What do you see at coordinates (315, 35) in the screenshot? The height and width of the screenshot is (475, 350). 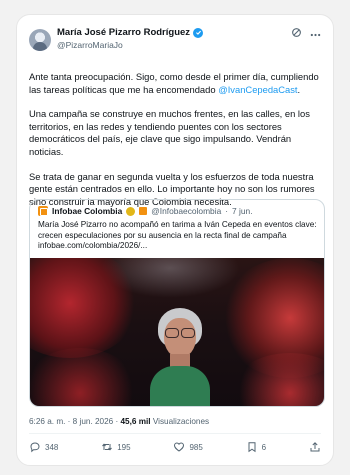 I see `more-options-icon` at bounding box center [315, 35].